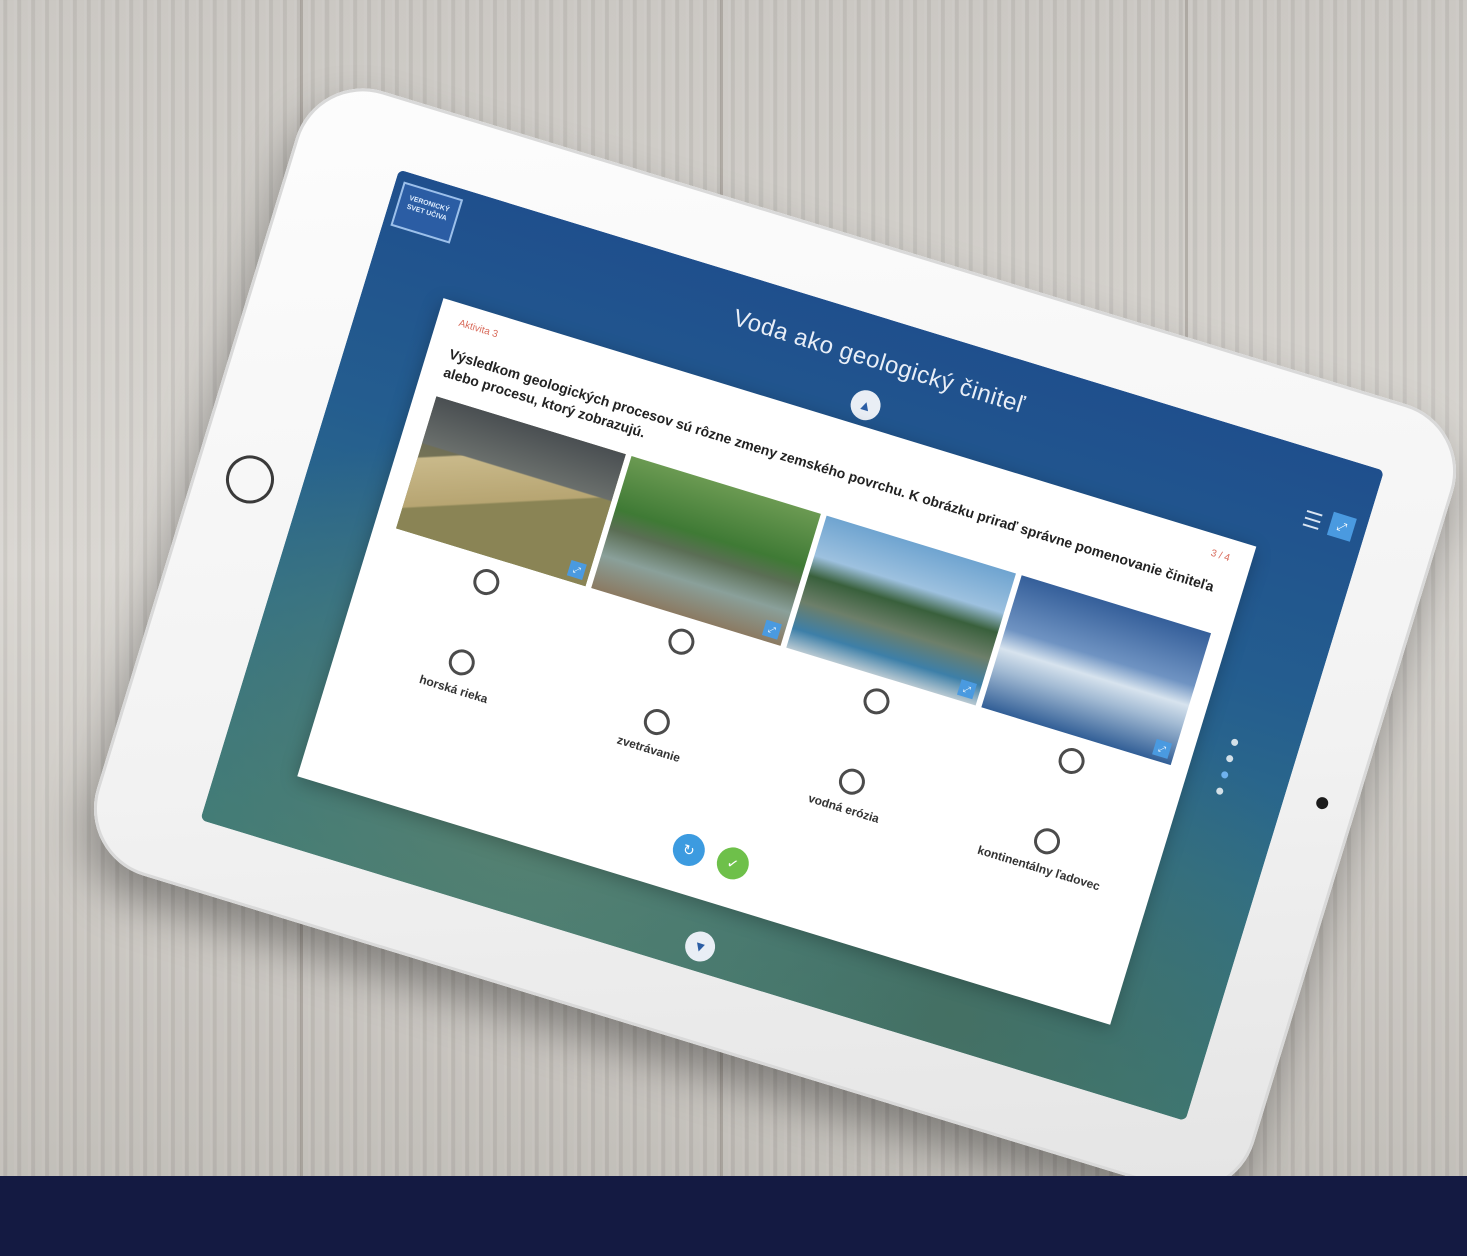  I want to click on confirm-button: ✓, so click(732, 863).